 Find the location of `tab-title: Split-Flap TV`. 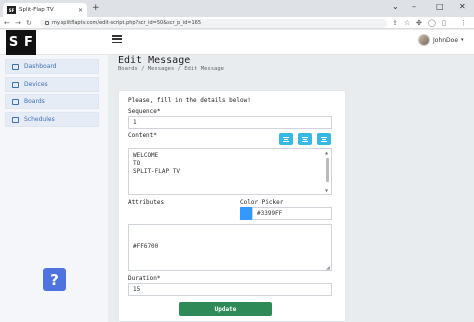

tab-title: Split-Flap TV is located at coordinates (36, 10).